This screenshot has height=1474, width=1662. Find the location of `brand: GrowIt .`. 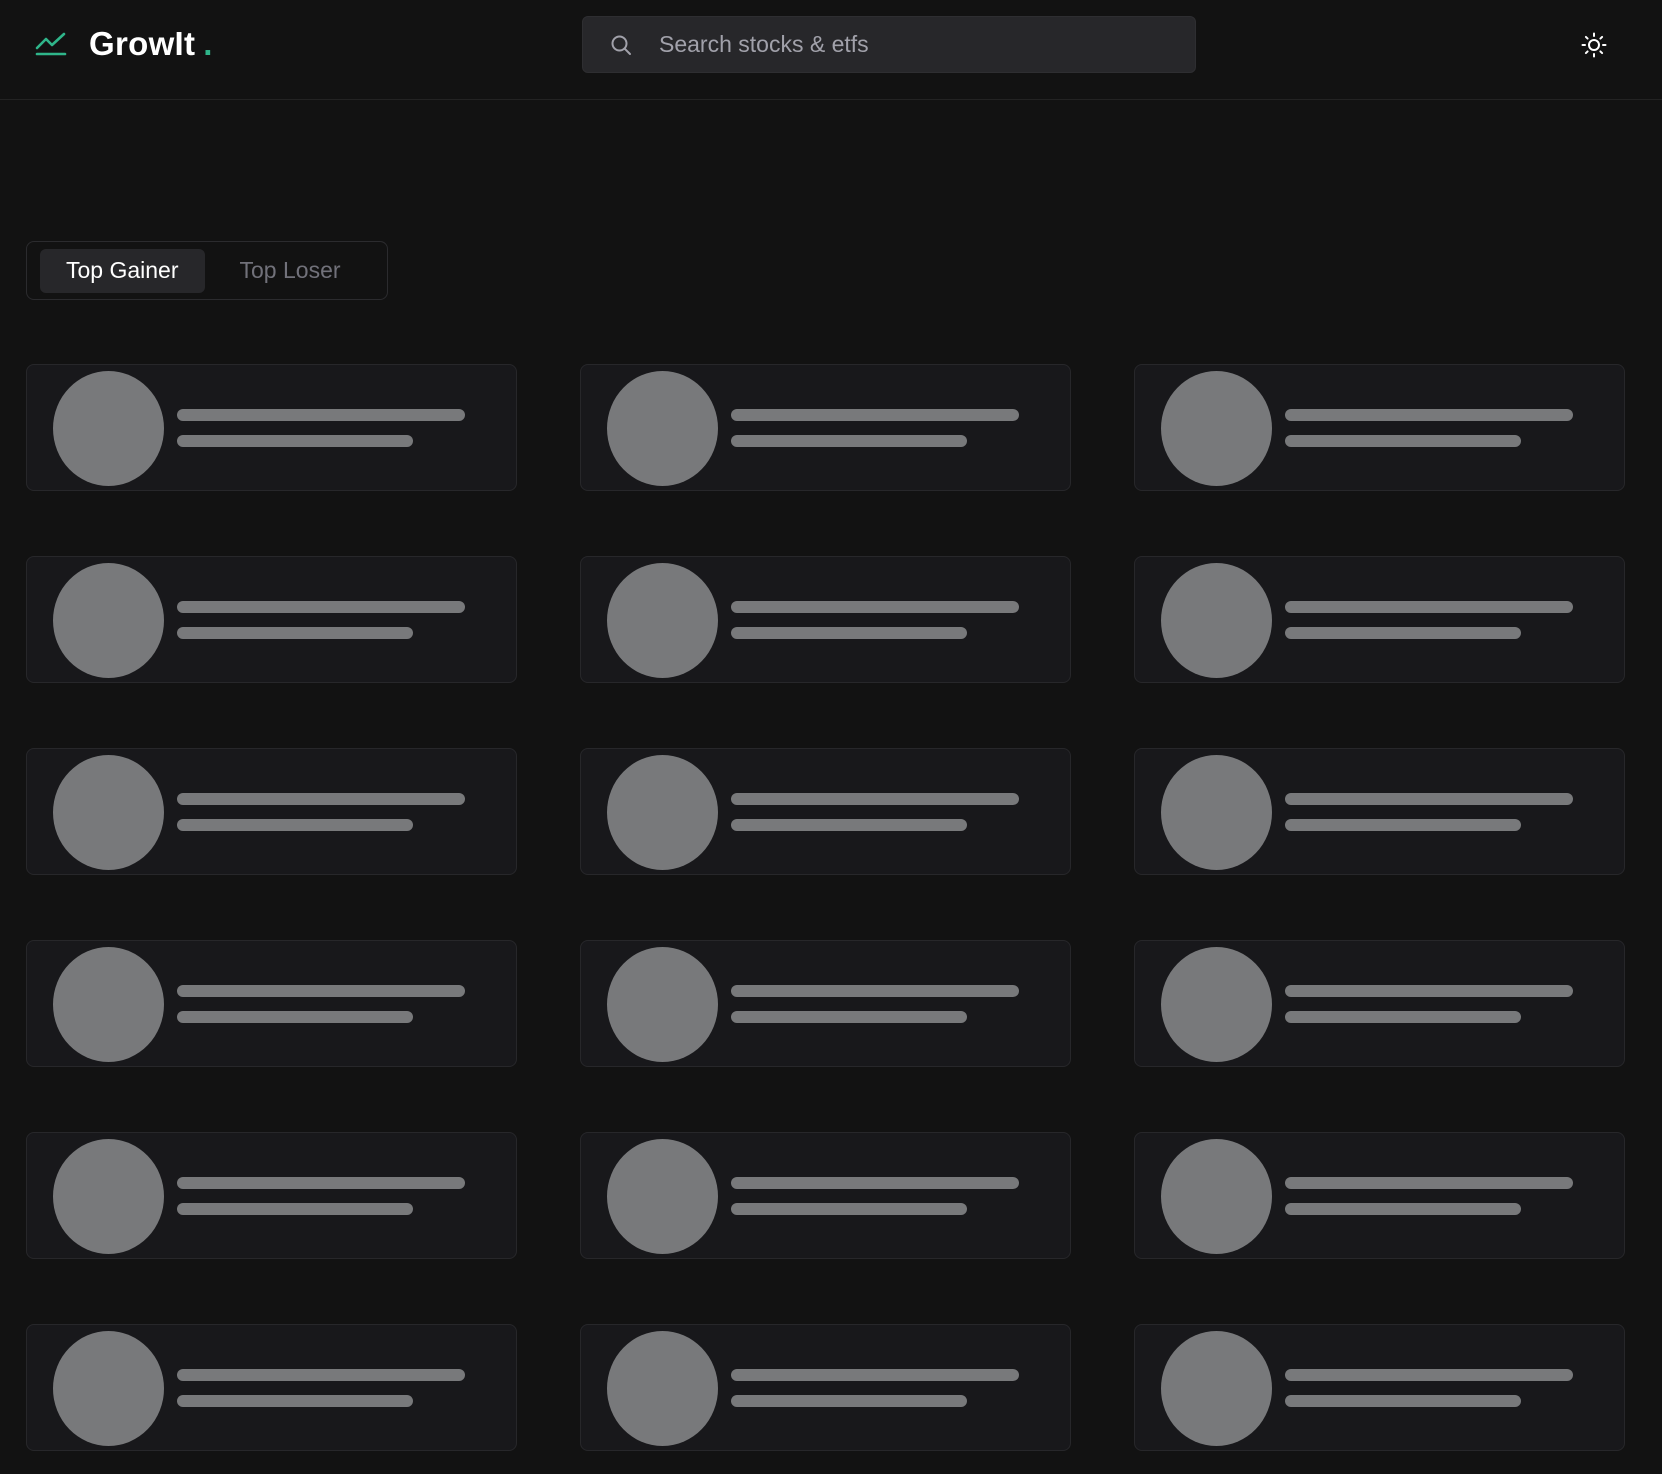

brand: GrowIt . is located at coordinates (123, 44).